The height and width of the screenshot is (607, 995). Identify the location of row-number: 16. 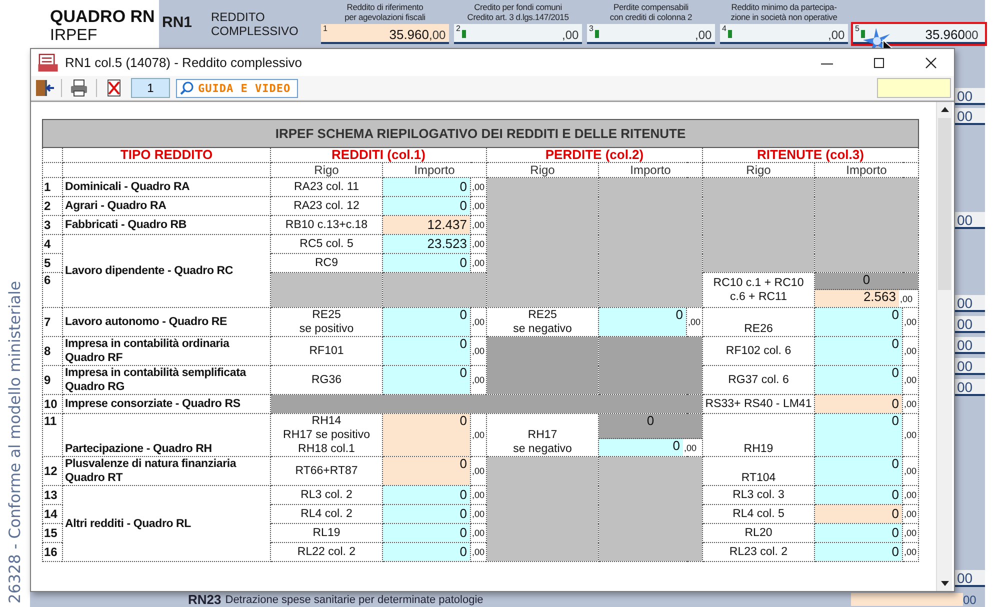
(52, 552).